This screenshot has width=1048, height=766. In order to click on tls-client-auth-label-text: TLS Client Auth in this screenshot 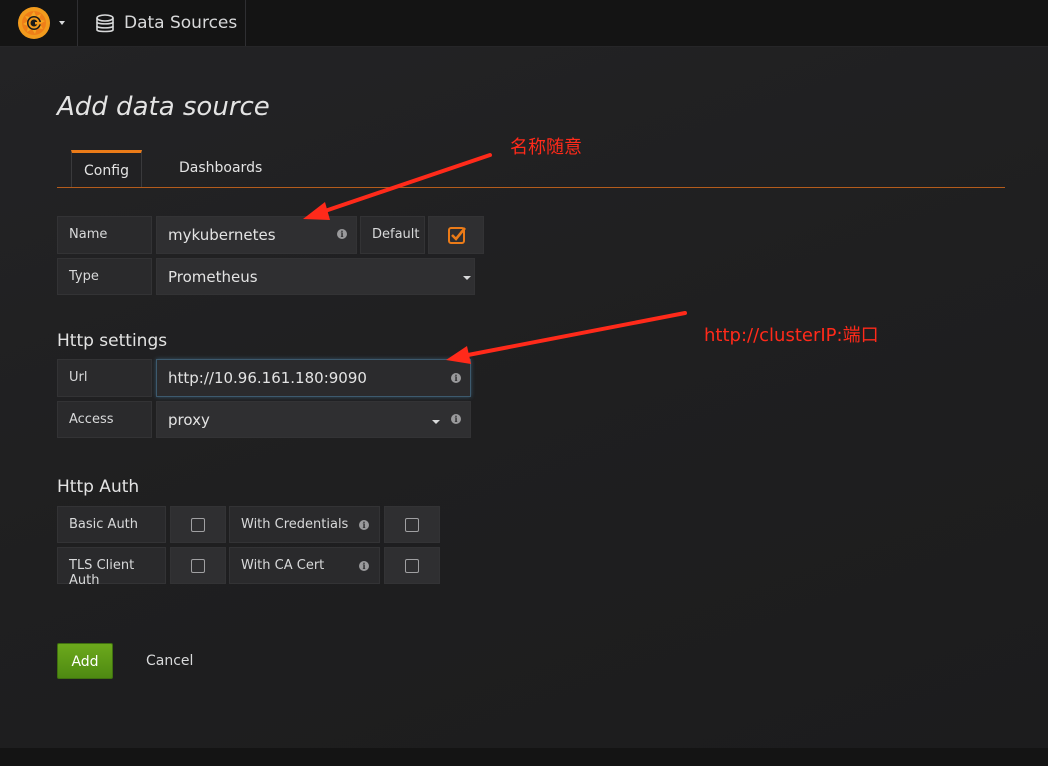, I will do `click(102, 573)`.